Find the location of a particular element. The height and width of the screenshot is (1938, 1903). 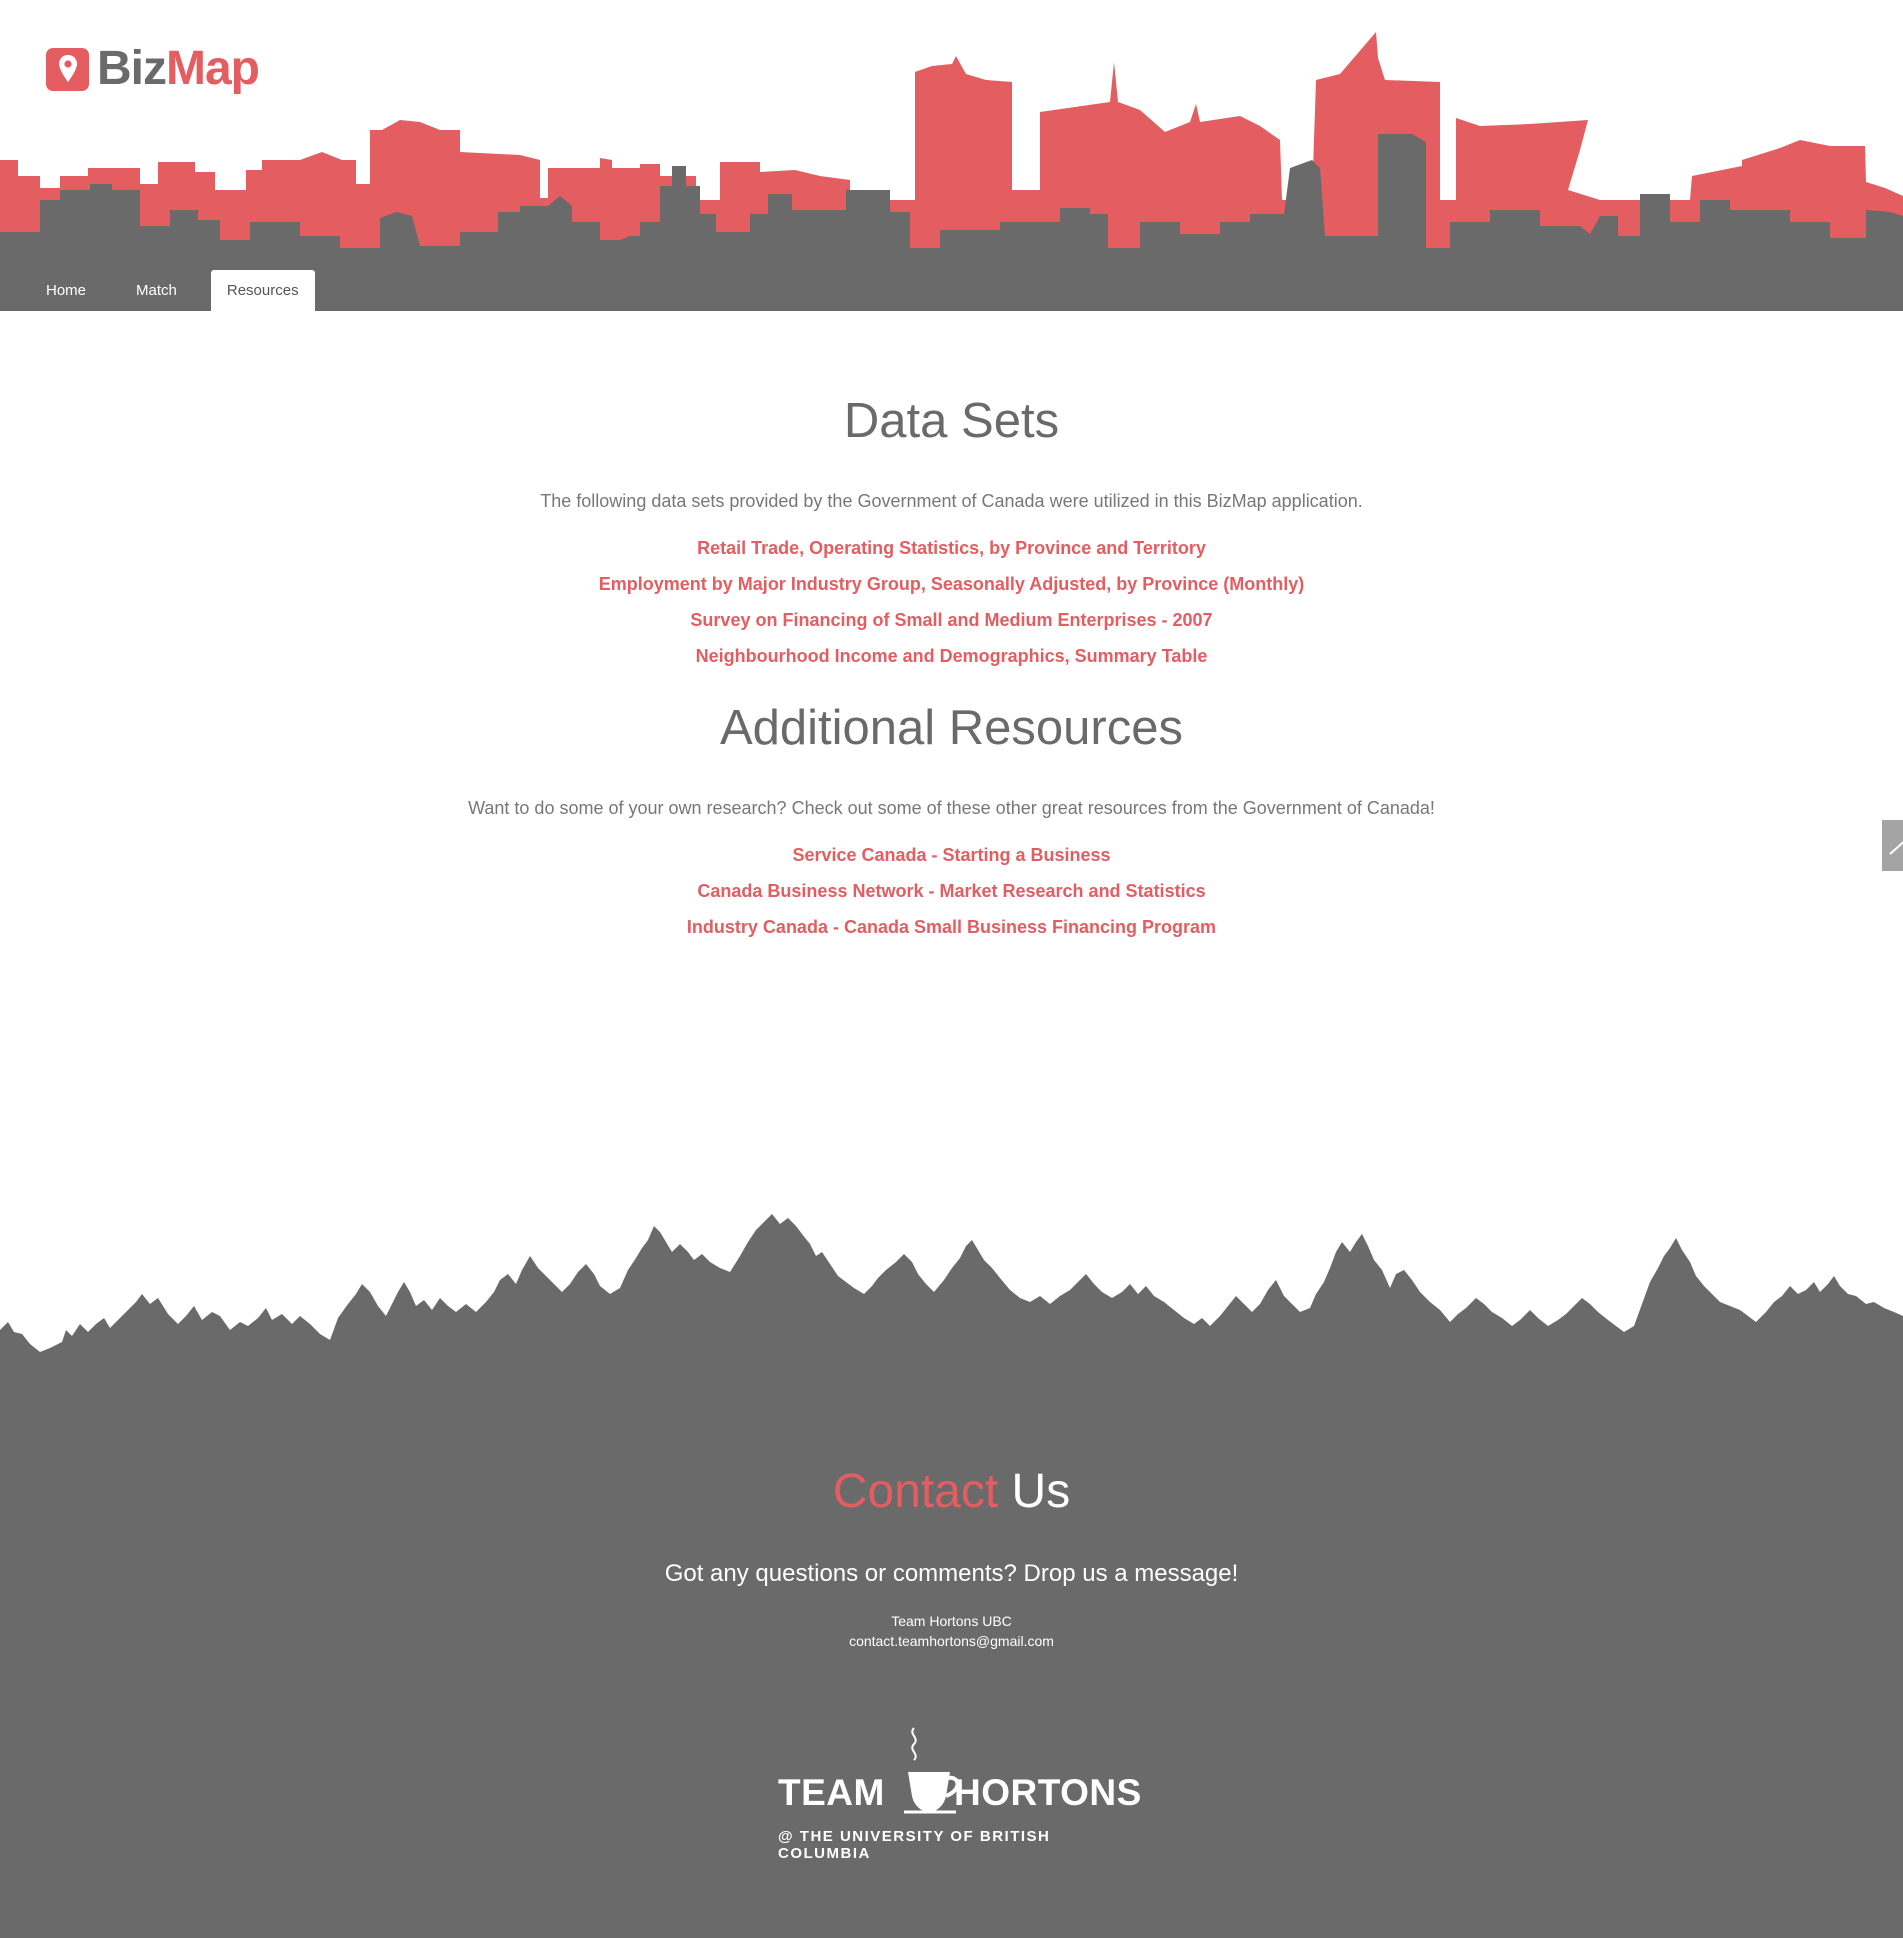

logo-wordmark: BizMap is located at coordinates (178, 68).